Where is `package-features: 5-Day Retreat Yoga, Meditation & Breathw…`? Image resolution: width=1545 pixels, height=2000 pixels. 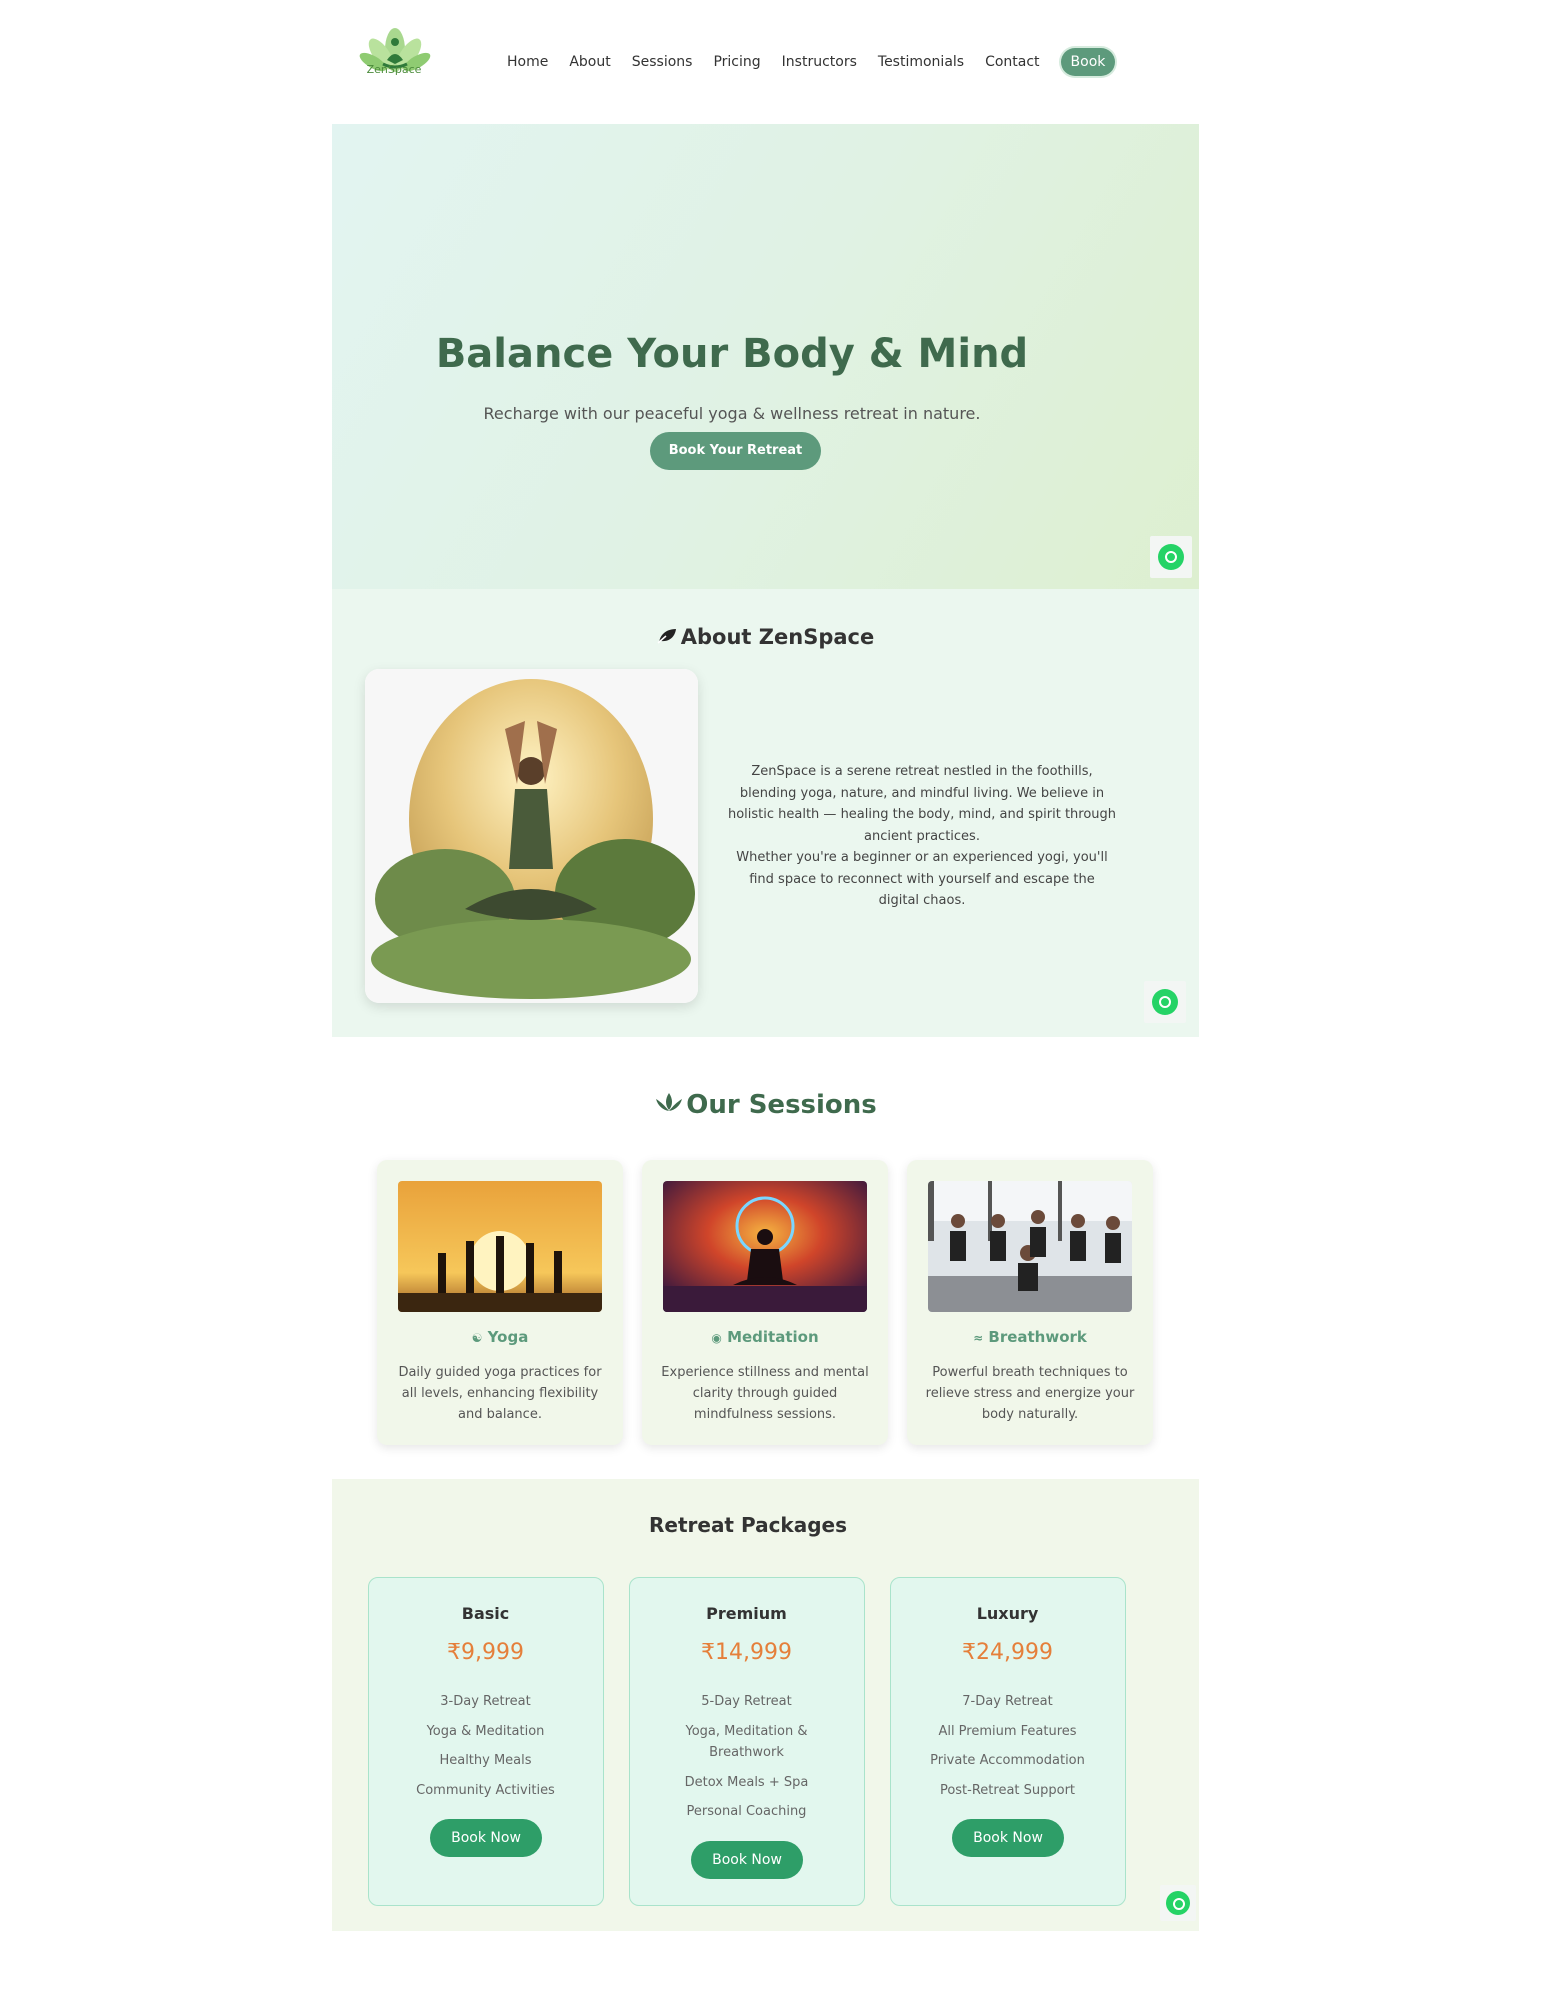 package-features: 5-Day Retreat Yoga, Meditation & Breathw… is located at coordinates (746, 1761).